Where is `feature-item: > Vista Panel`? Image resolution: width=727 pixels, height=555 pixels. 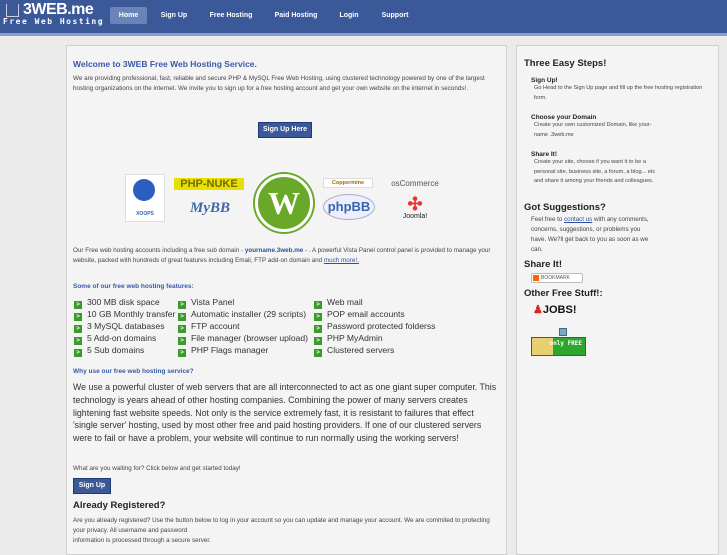 feature-item: > Vista Panel is located at coordinates (206, 302).